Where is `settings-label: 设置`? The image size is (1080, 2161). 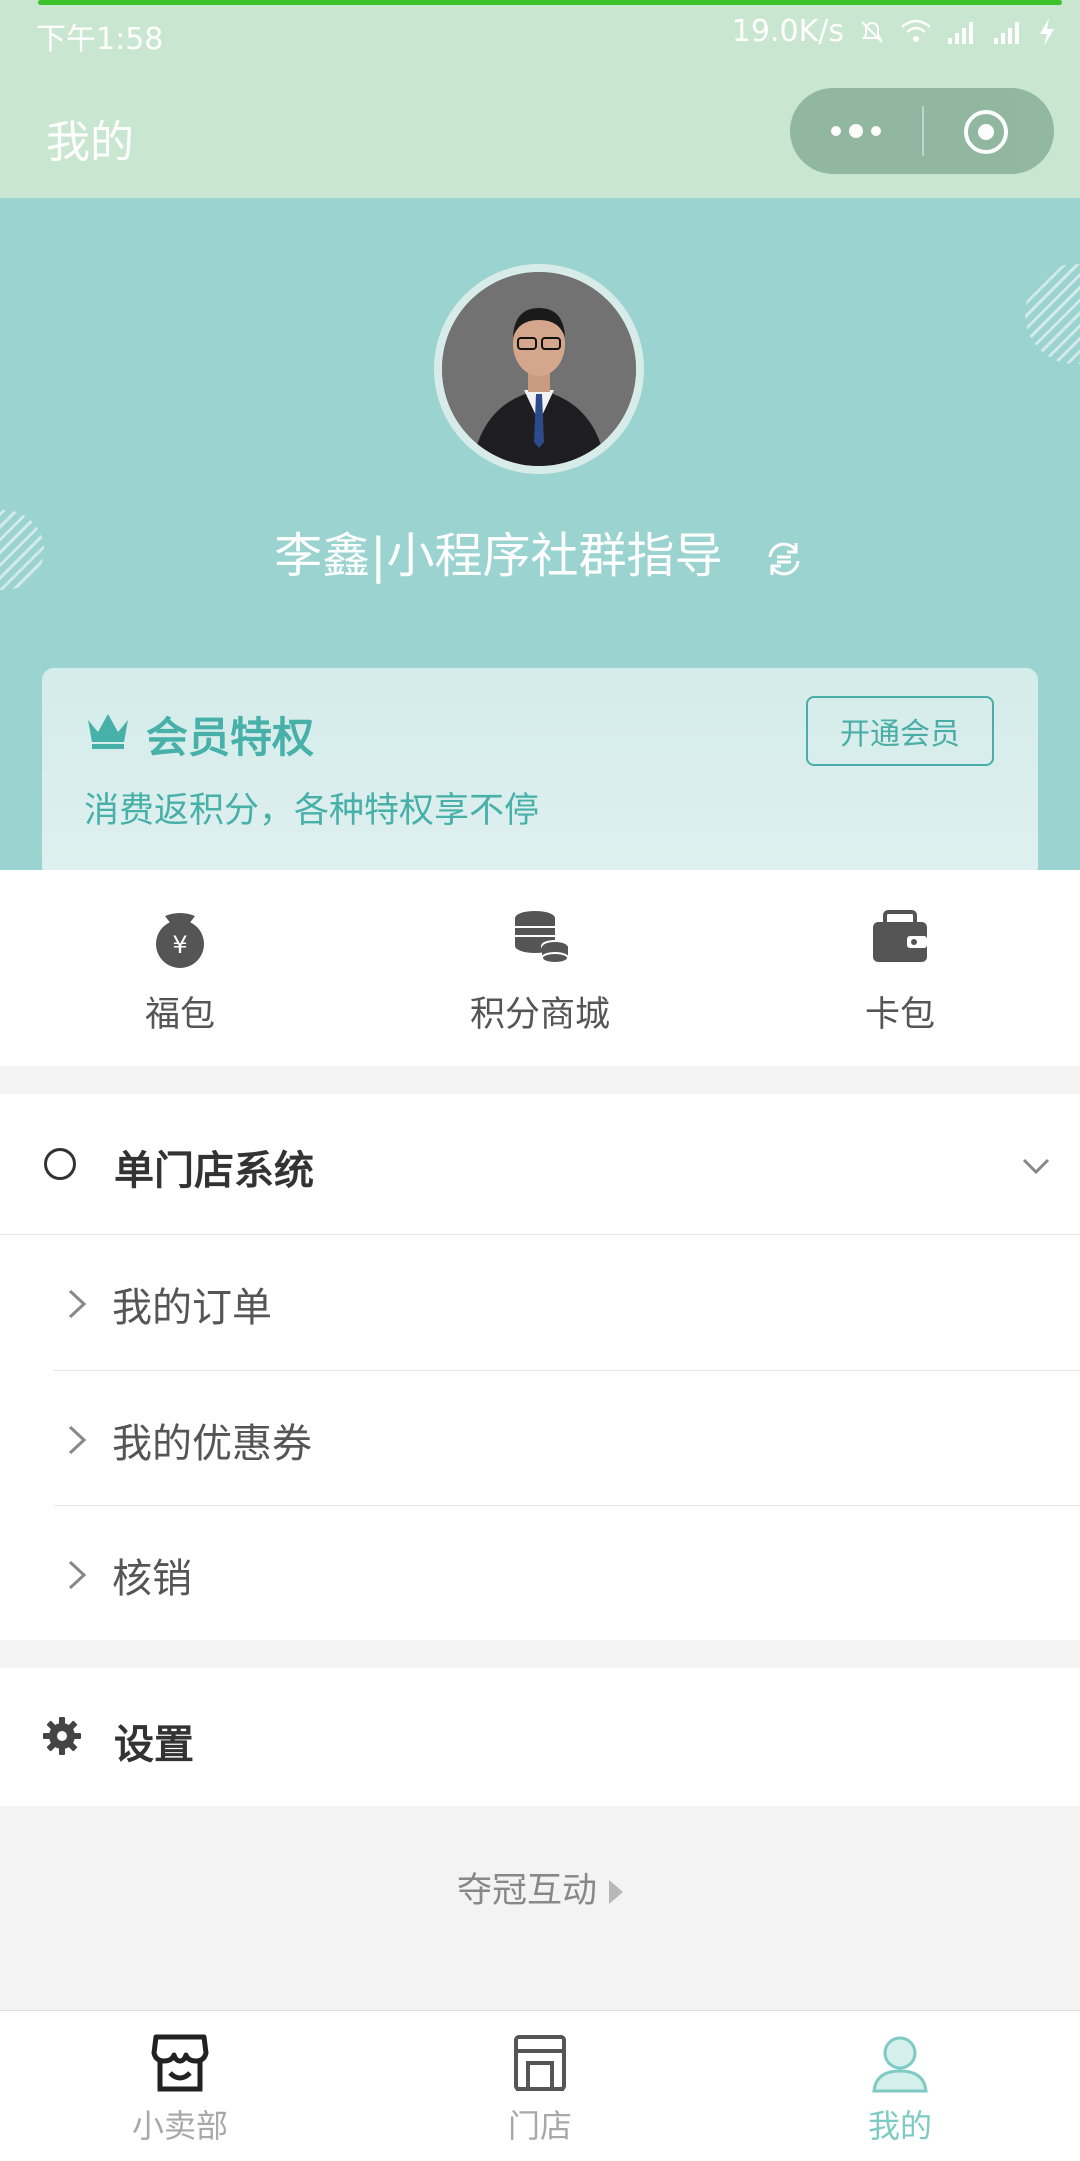 settings-label: 设置 is located at coordinates (154, 1745).